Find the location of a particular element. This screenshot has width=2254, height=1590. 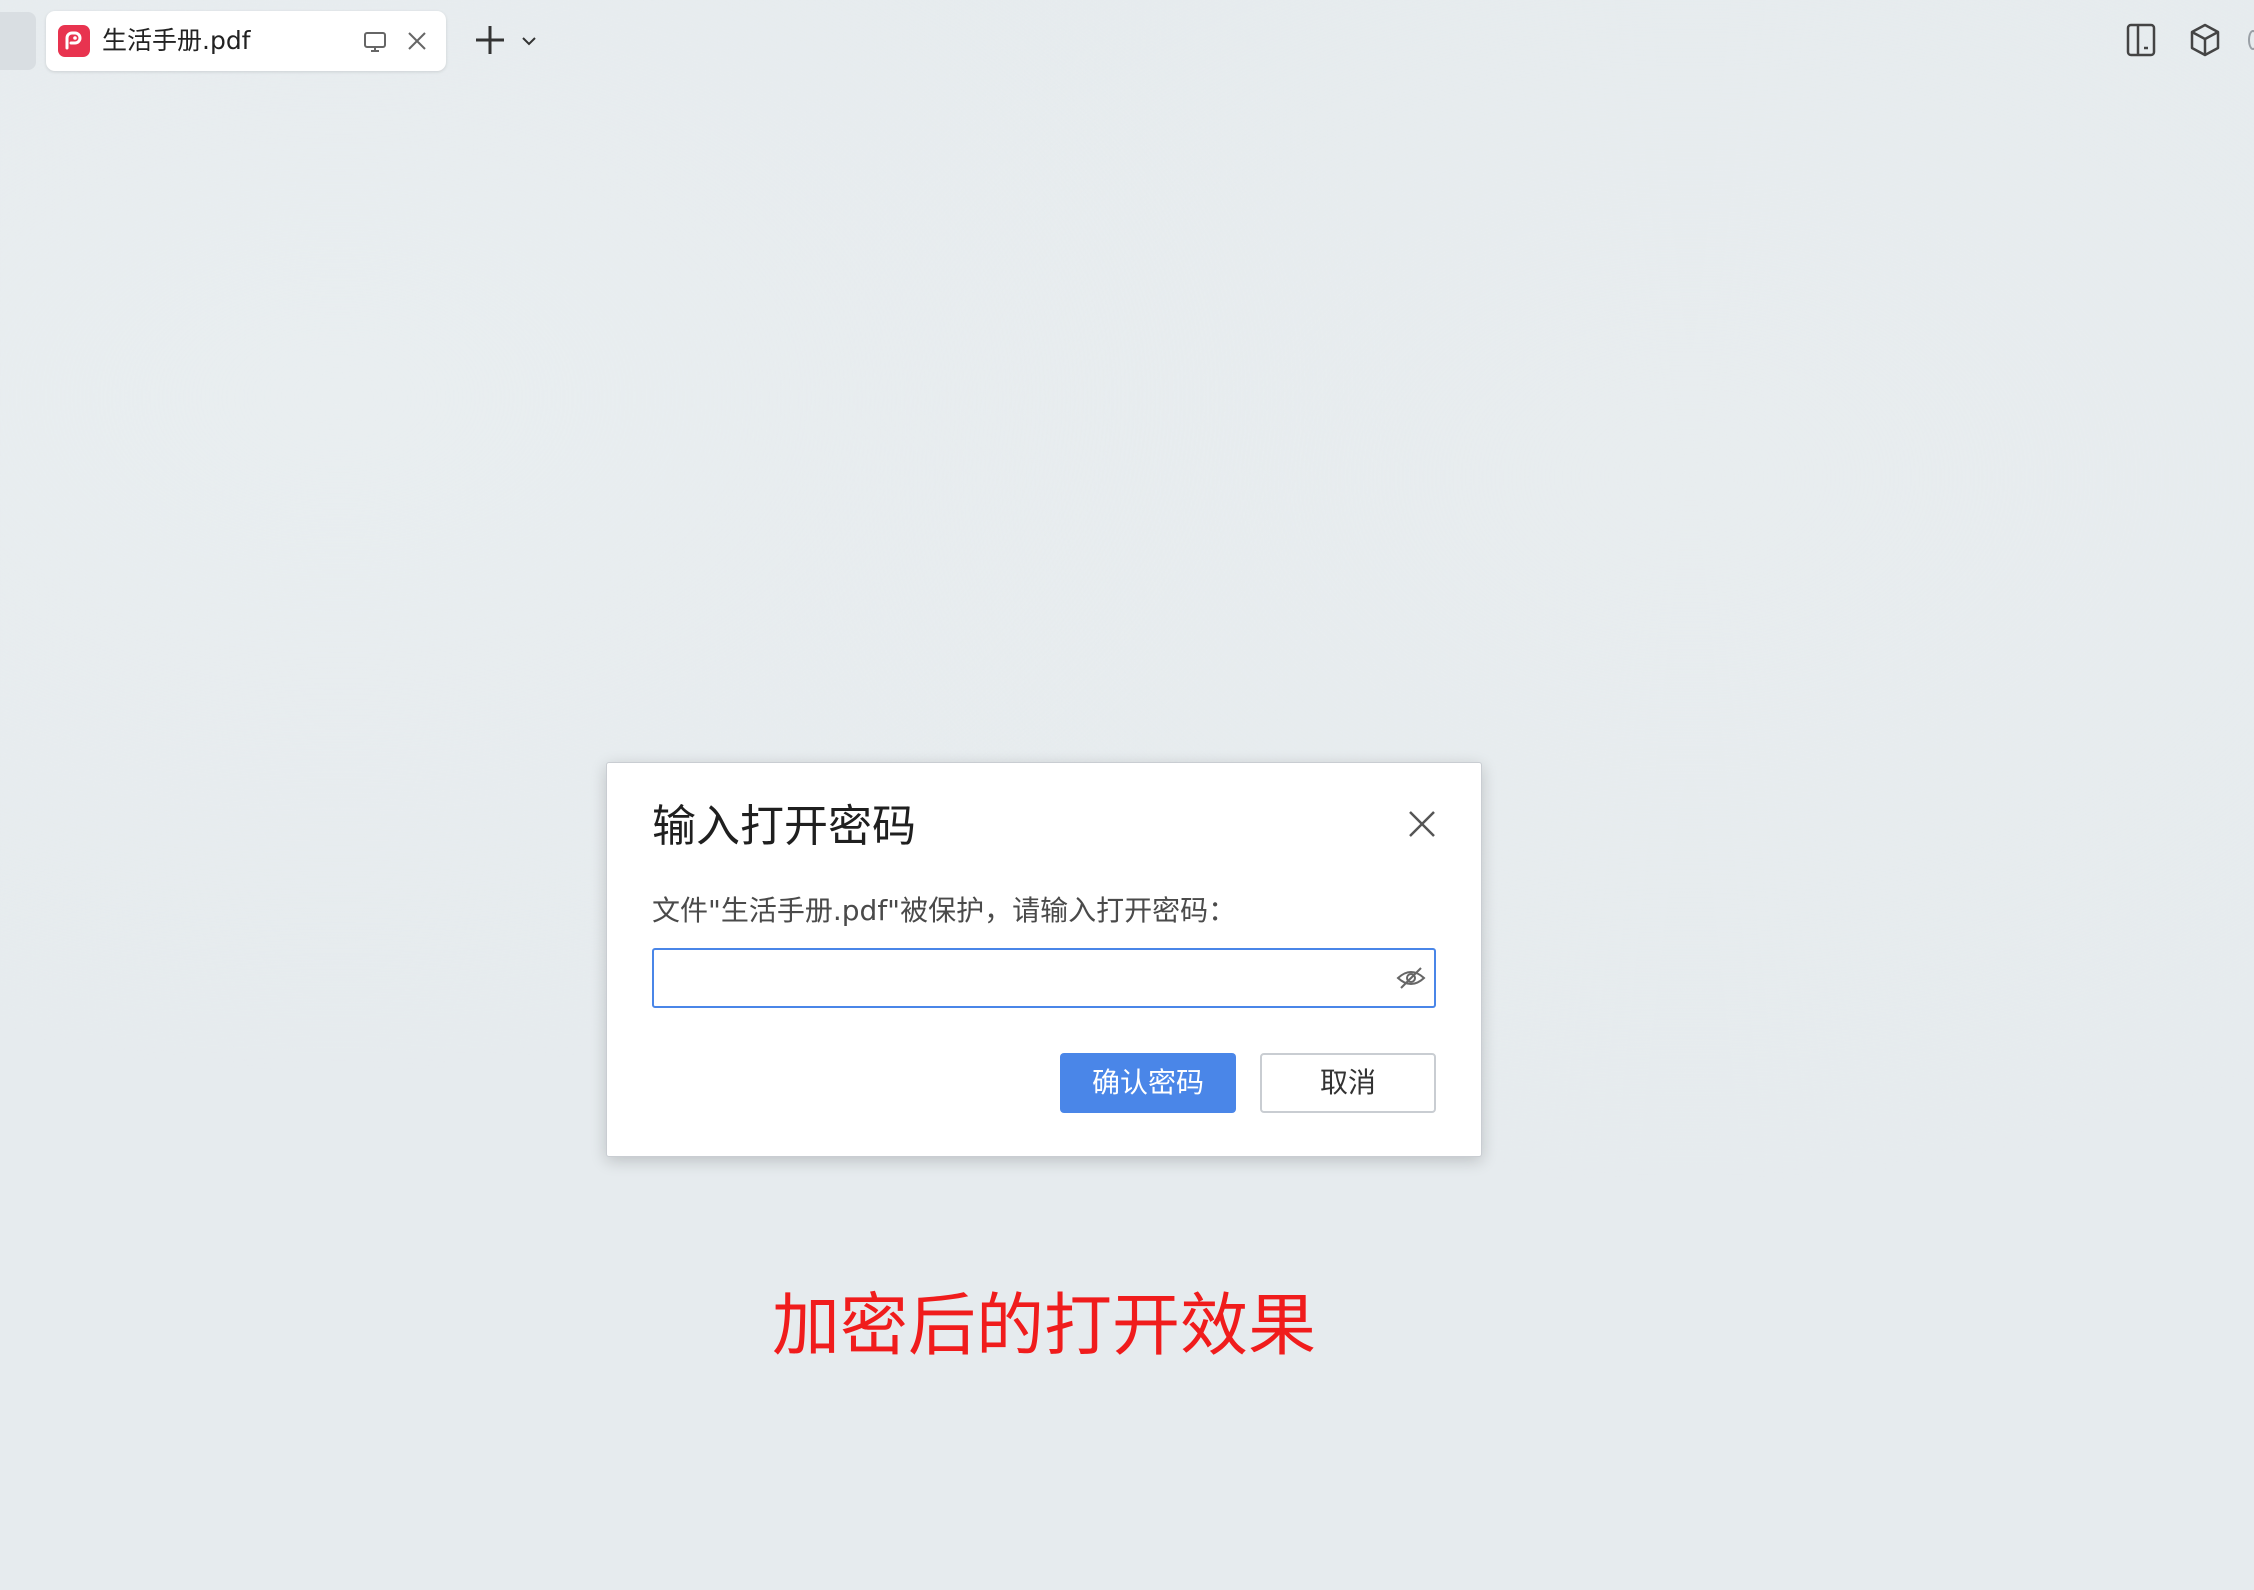

dialog-title: 输入打开密码 is located at coordinates (784, 826).